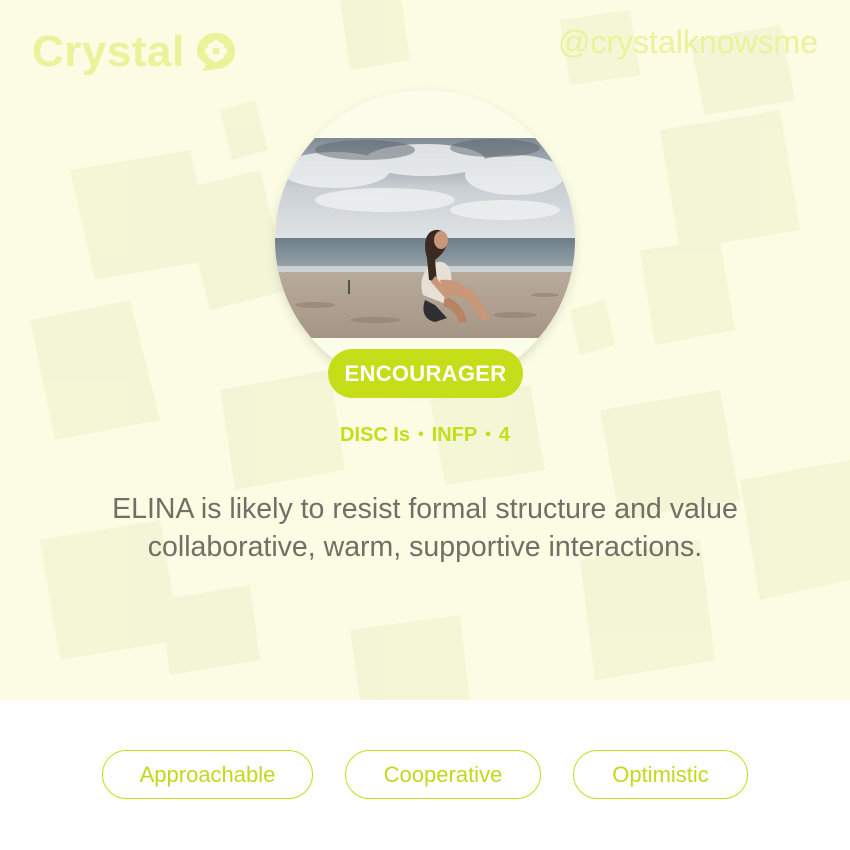 The height and width of the screenshot is (850, 850). I want to click on profile-photo, so click(425, 240).